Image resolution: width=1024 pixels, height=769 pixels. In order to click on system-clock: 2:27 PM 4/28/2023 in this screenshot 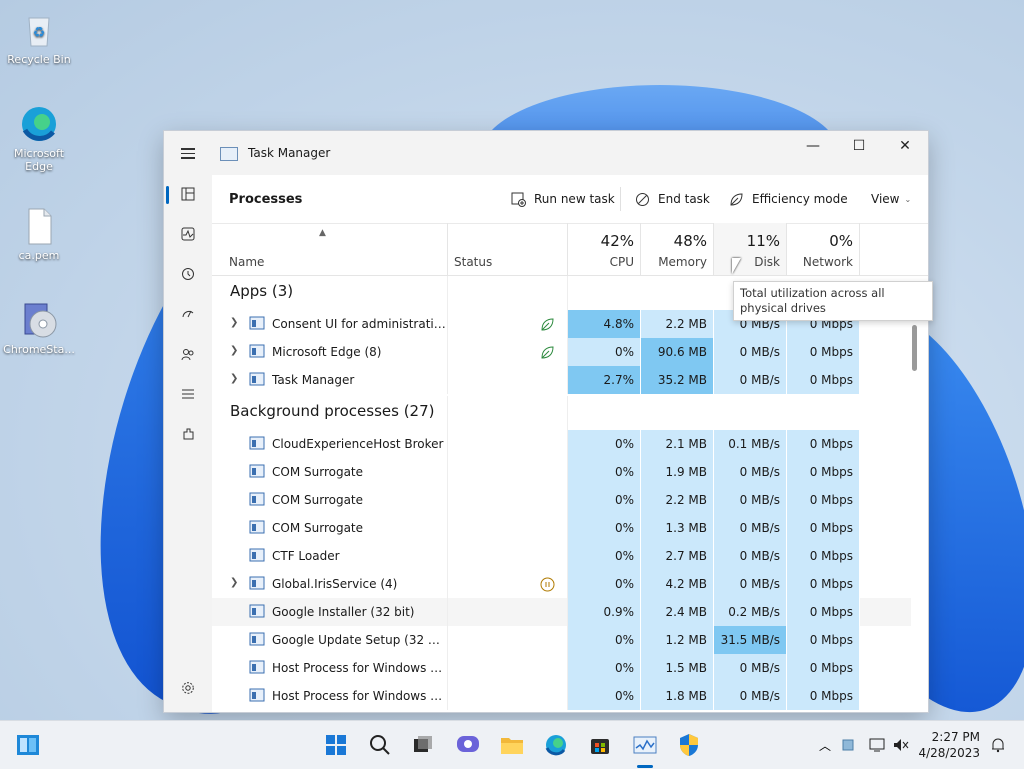, I will do `click(949, 745)`.